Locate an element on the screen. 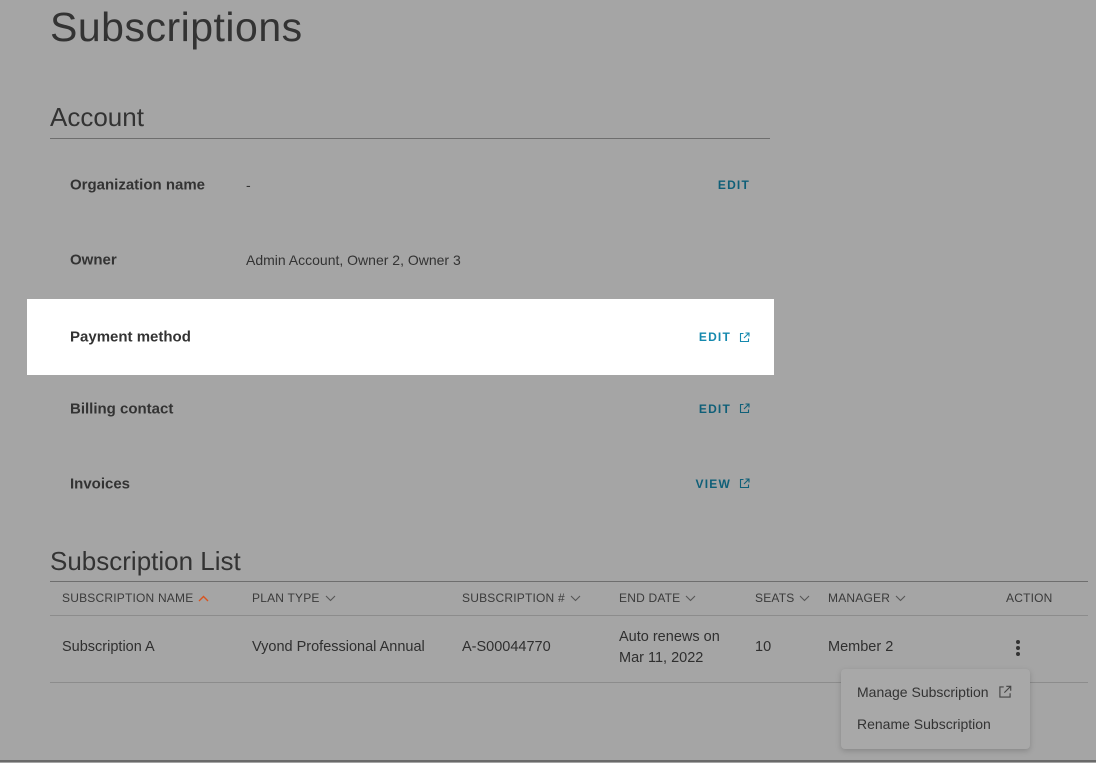 The height and width of the screenshot is (763, 1096). rename-subscription-menu-item: Rename Subscription is located at coordinates (924, 724).